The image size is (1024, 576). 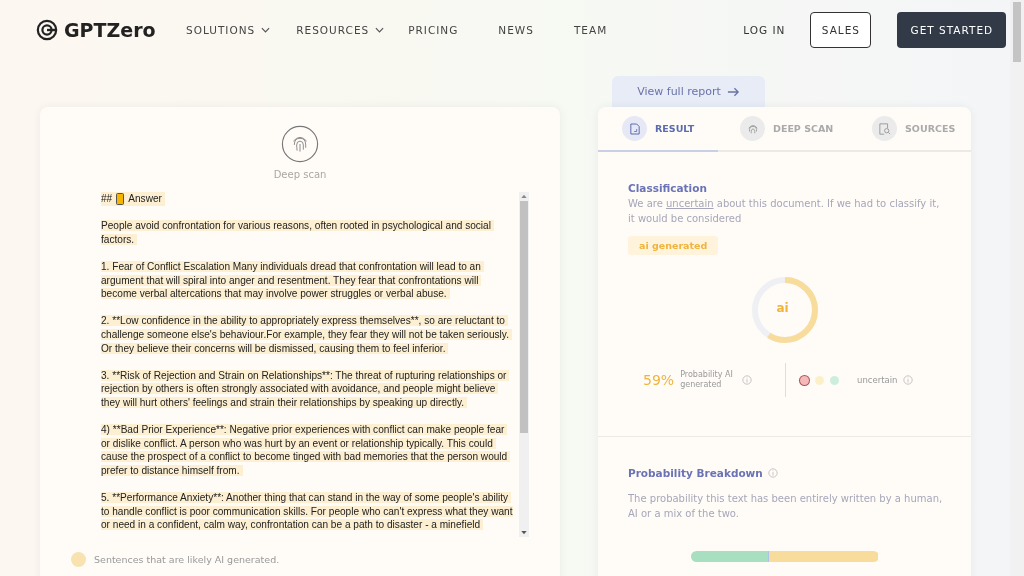 I want to click on highlighted-paragraph: 5. **Performance Anxiety**: Another thing that can stand in the way of some people's ability to handle conflict is poor communication skills. For people who can't express what they want or need in a confident, calm way, confrontation can be a path to disaster - a minefield, so click(x=307, y=511).